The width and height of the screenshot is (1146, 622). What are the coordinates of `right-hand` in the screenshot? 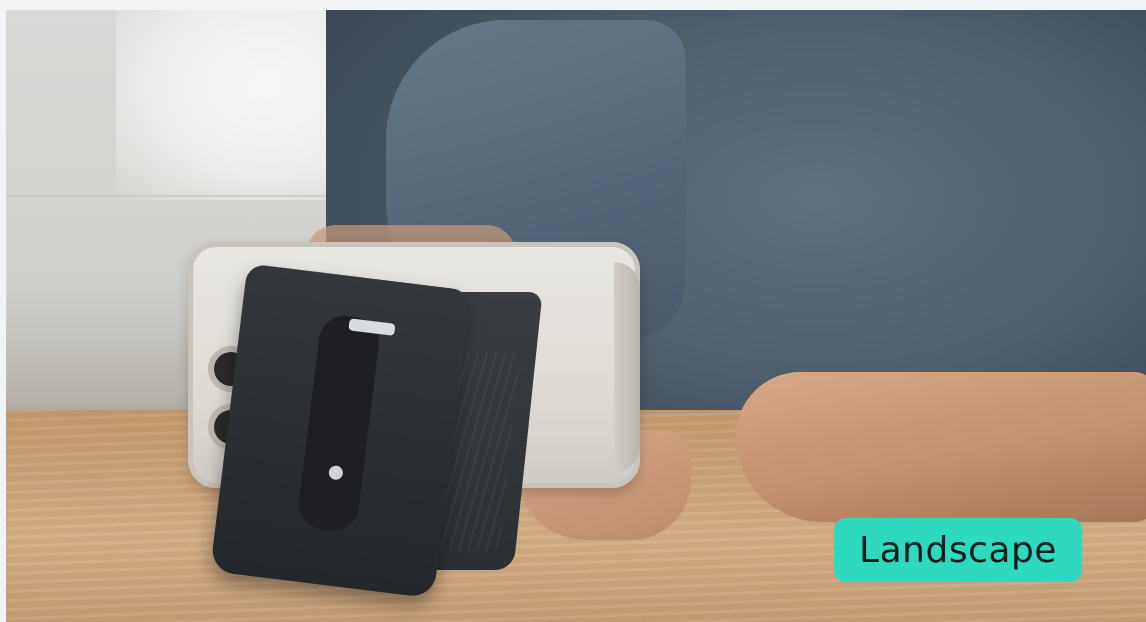 It's located at (941, 447).